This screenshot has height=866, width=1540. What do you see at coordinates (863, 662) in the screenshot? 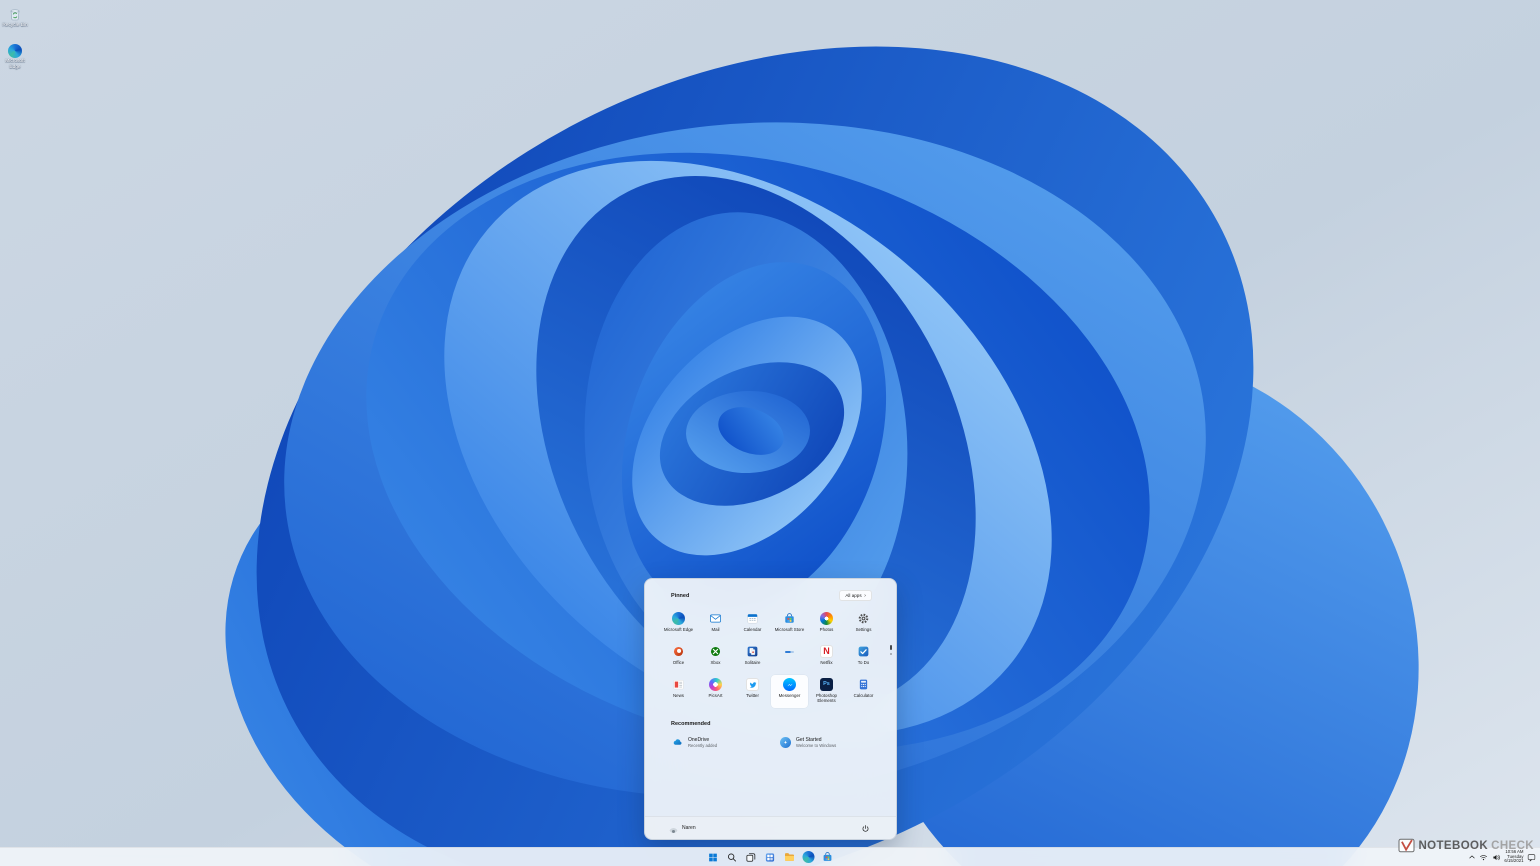
I see `pinned-app-label: To Do` at bounding box center [863, 662].